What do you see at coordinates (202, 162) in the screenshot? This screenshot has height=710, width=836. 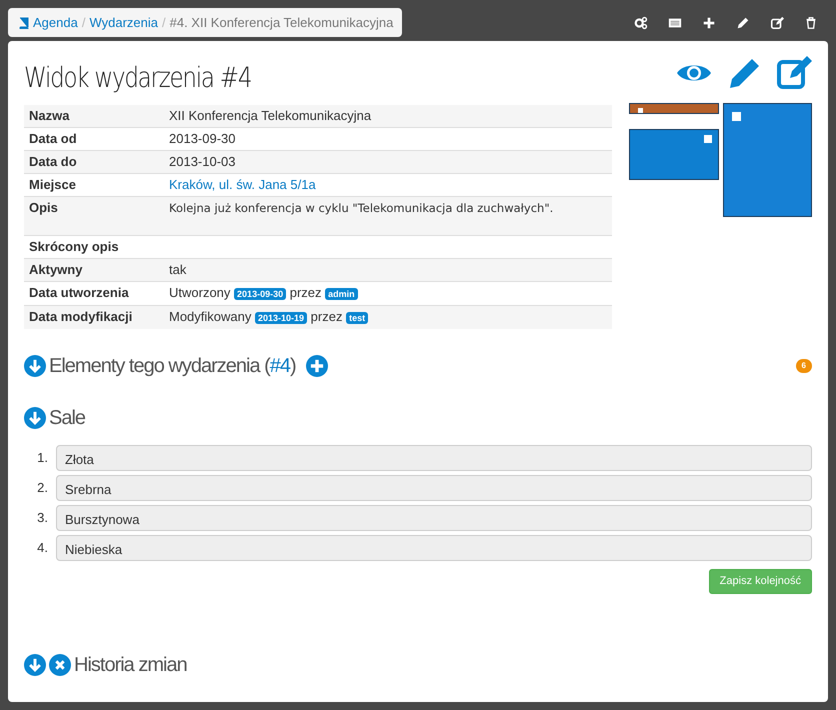 I see `field-value: 2013-10-03` at bounding box center [202, 162].